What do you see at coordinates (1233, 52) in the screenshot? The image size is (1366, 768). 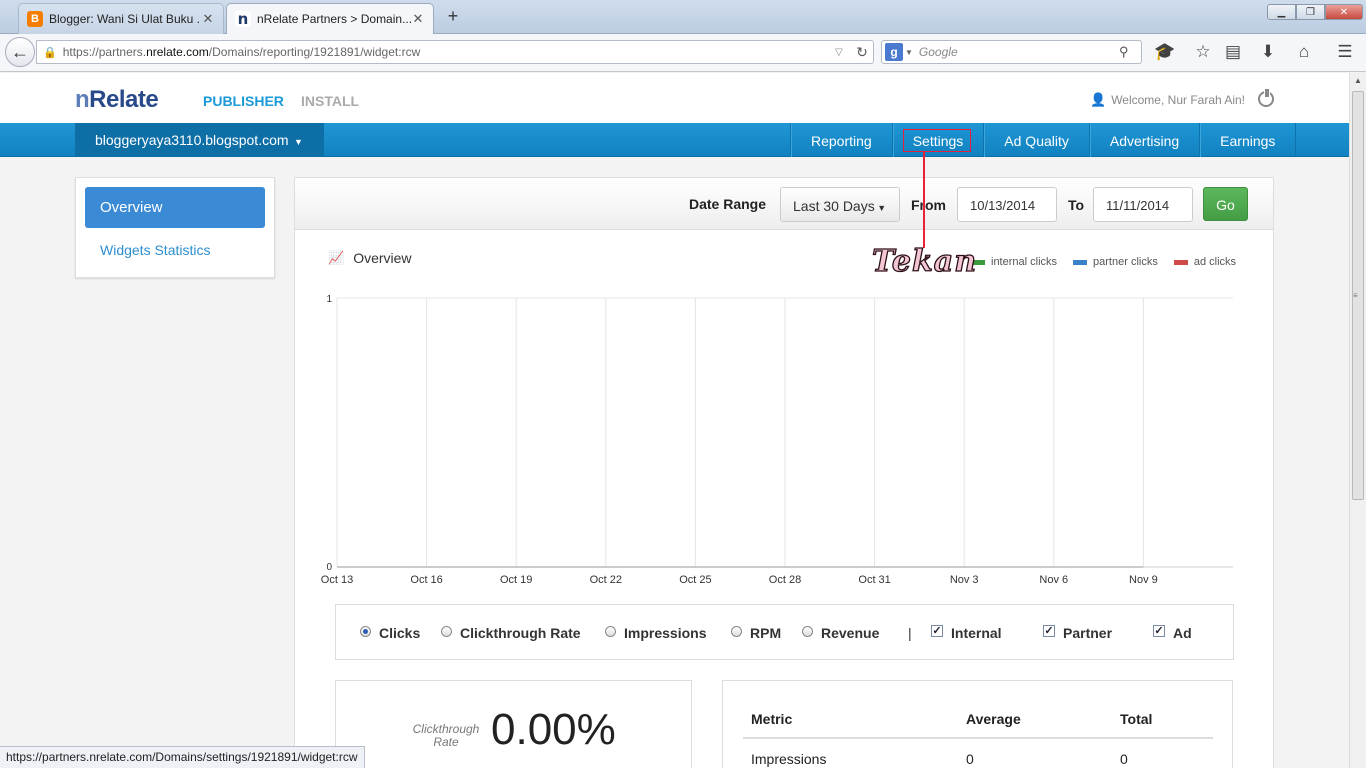 I see `bookmarks-list-icon: ▤` at bounding box center [1233, 52].